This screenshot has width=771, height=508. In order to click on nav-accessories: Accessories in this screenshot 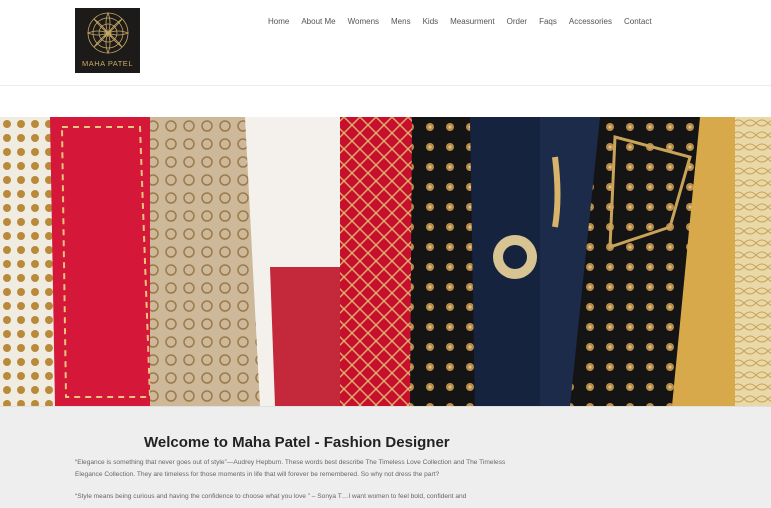, I will do `click(590, 22)`.